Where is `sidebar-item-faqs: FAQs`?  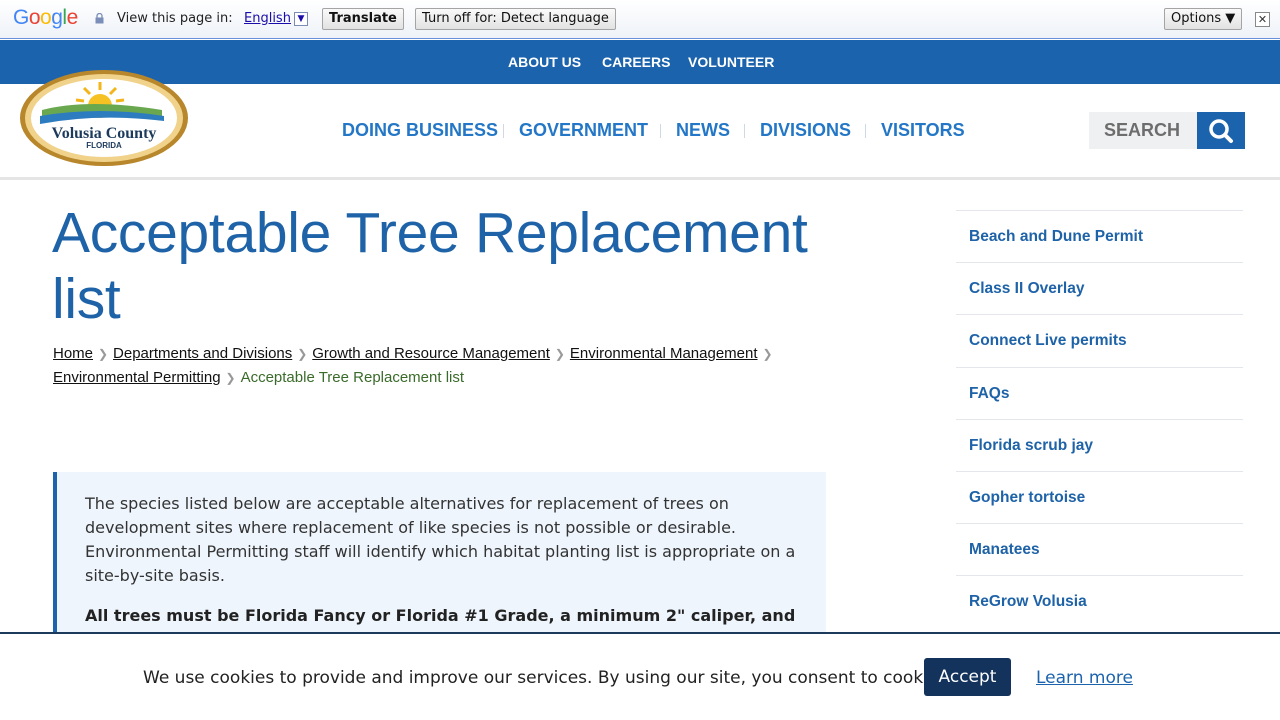
sidebar-item-faqs: FAQs is located at coordinates (1099, 392).